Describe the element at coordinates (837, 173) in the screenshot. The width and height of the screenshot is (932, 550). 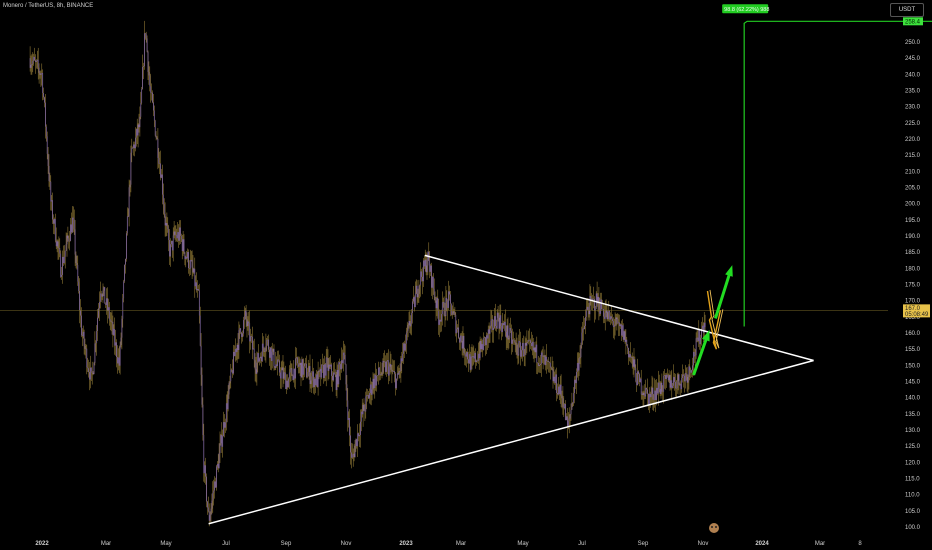
I see `target-projection-line` at that location.